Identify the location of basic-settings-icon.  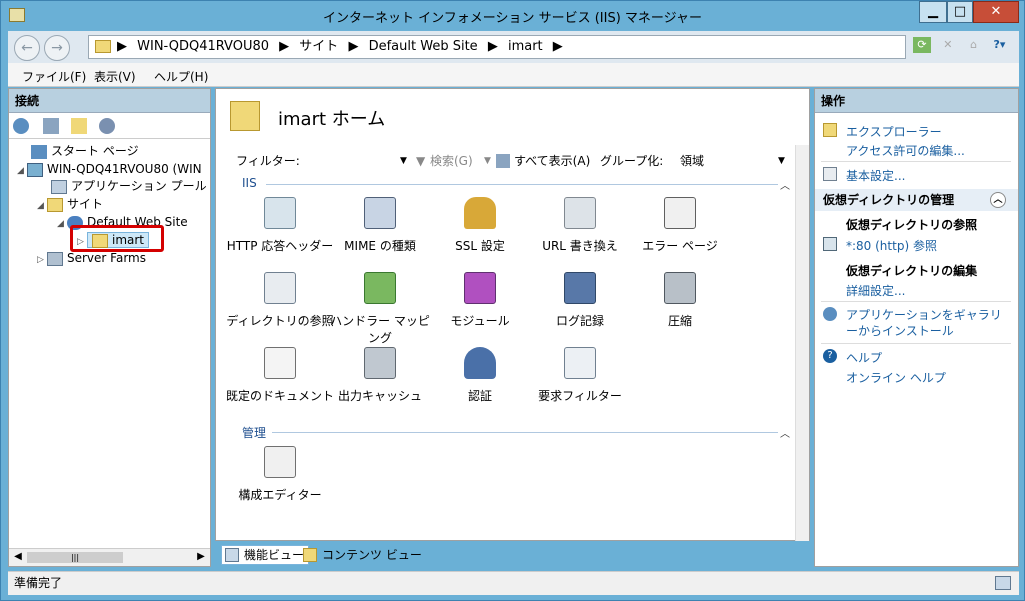
(830, 174).